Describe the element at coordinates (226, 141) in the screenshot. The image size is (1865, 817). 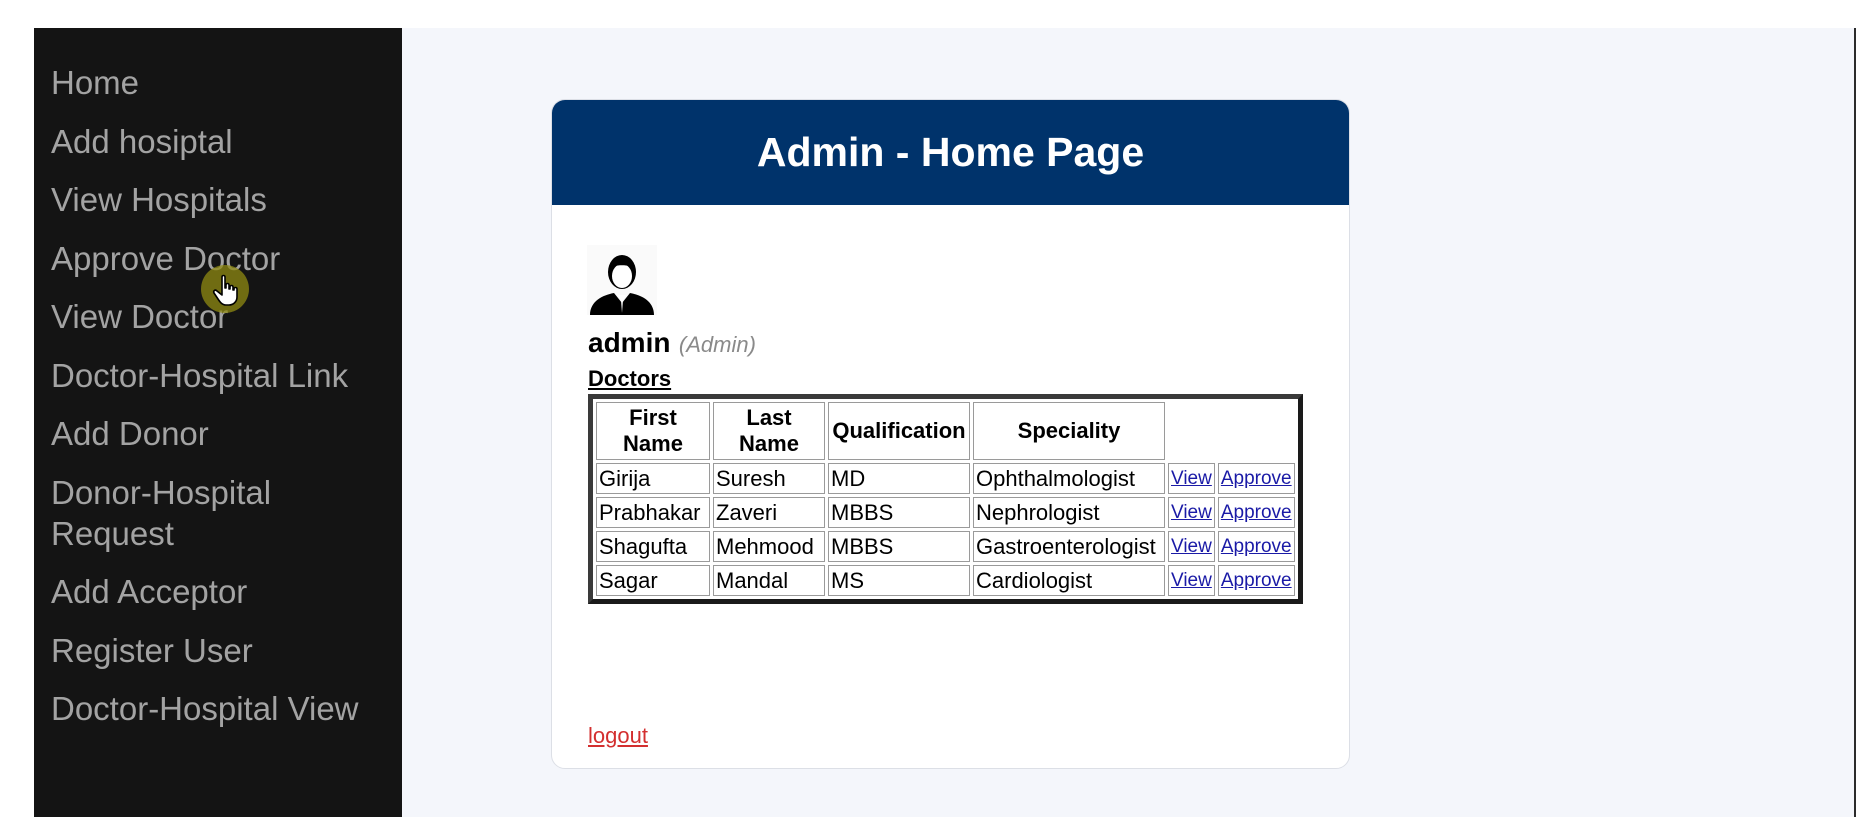
I see `sidebar-item-add-hospital: Add hosiptal` at that location.